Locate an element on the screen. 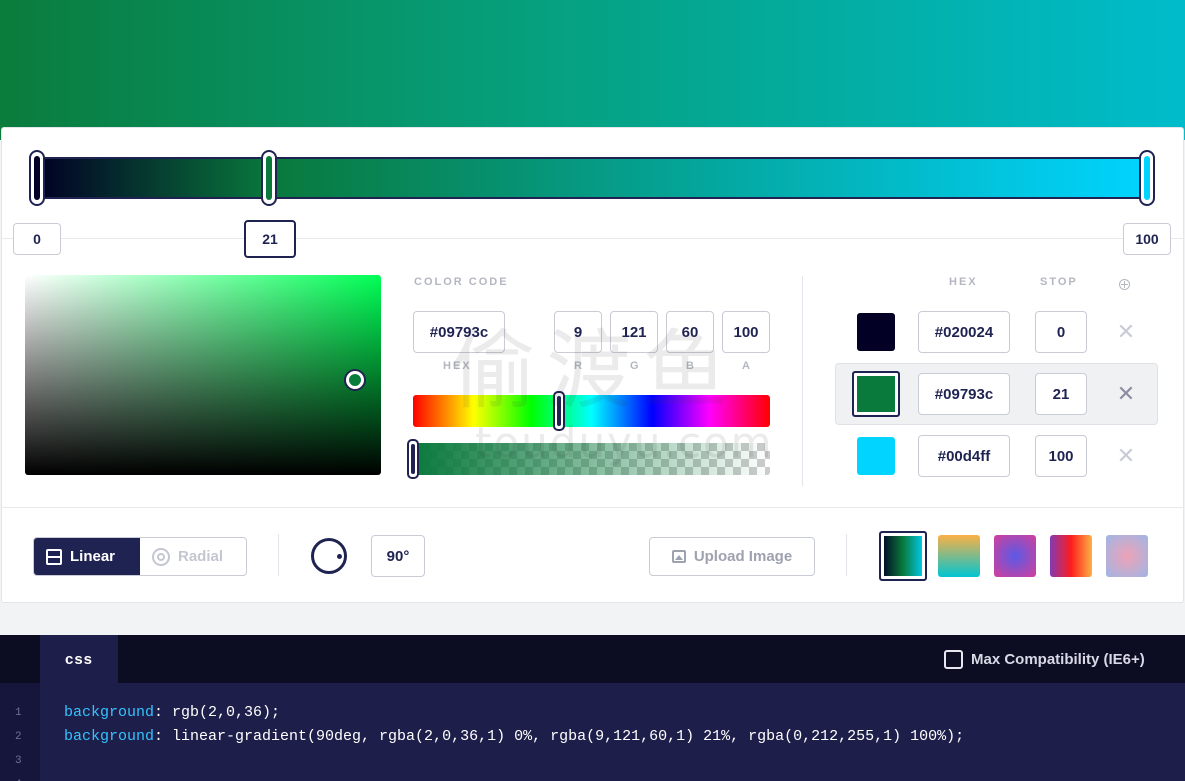  linear-label: Linear is located at coordinates (93, 556).